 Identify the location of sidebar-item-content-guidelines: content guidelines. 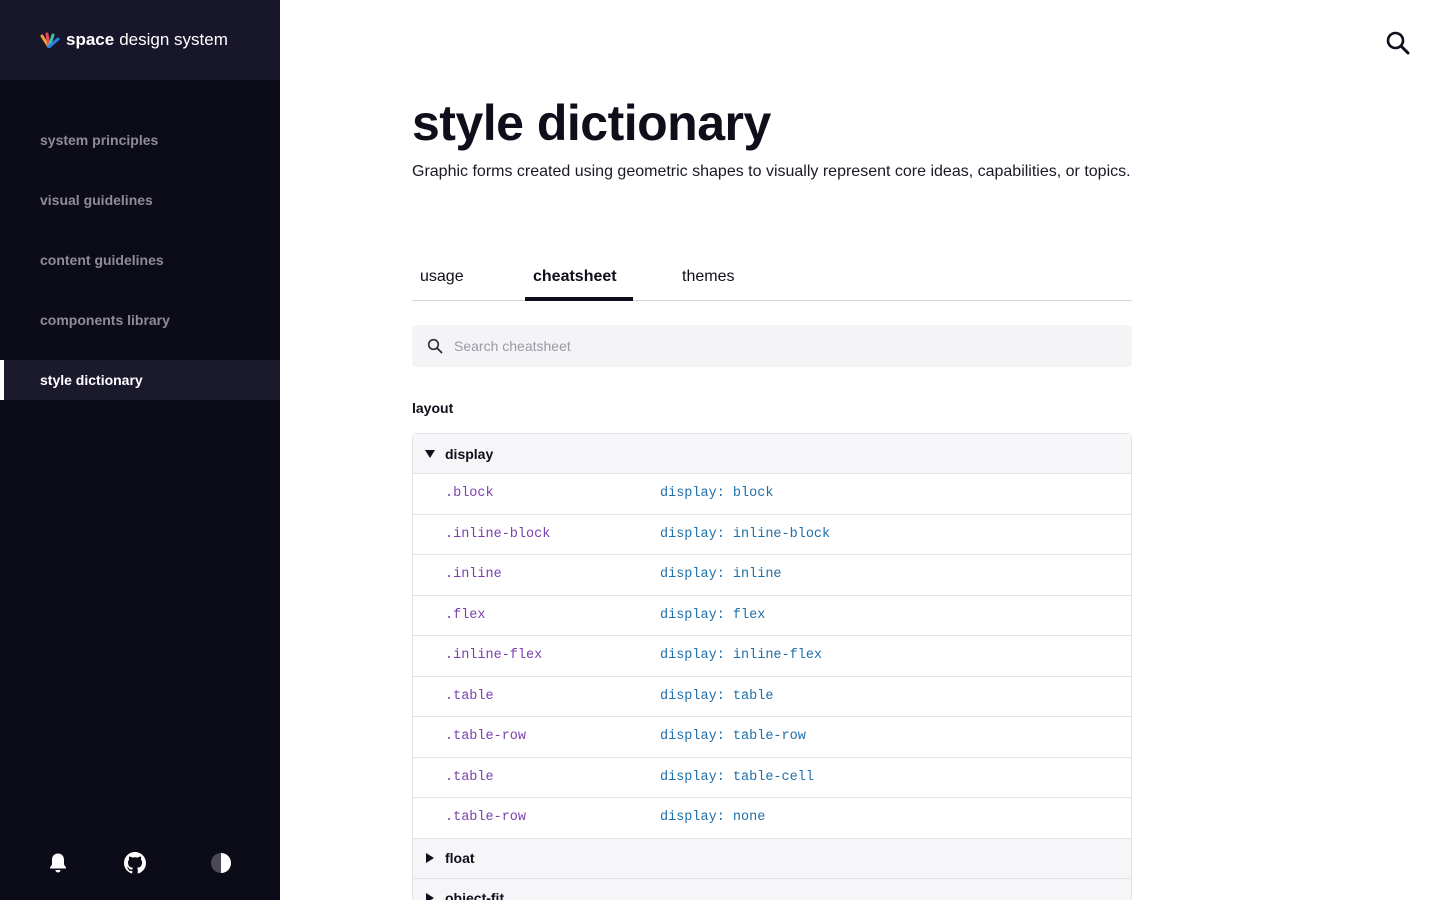
(140, 260).